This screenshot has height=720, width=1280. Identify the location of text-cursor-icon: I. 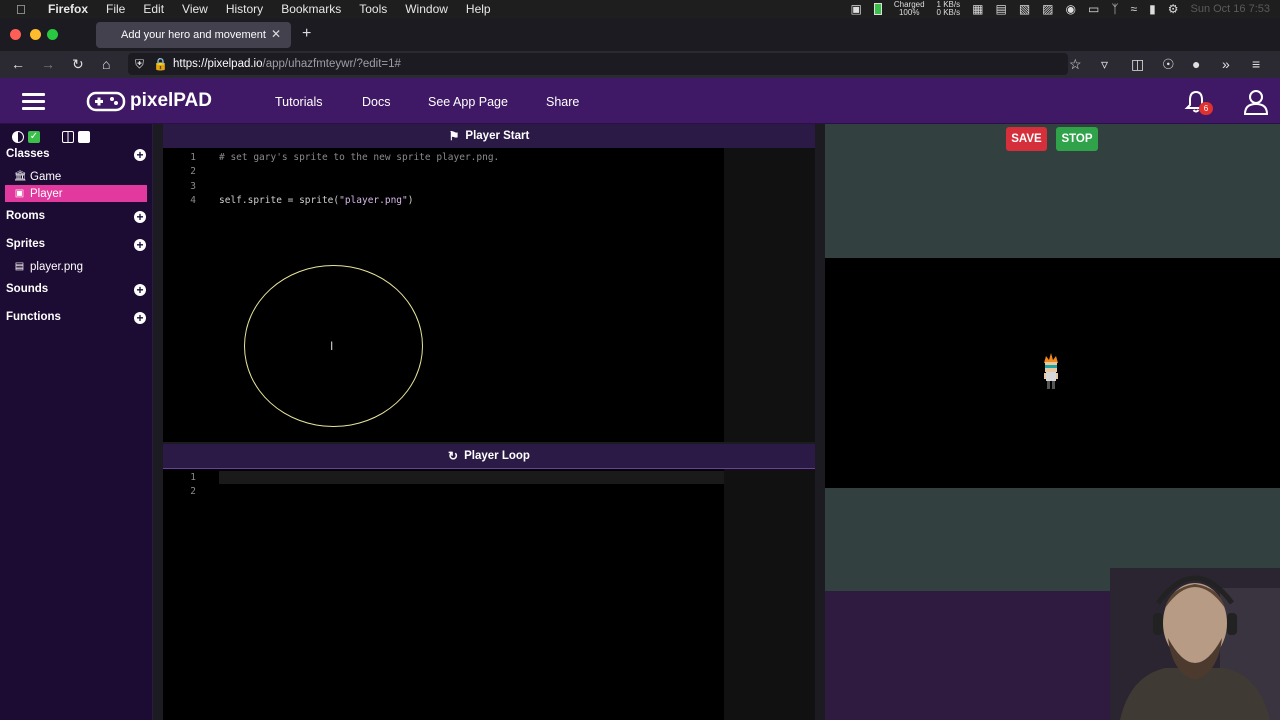
(332, 346).